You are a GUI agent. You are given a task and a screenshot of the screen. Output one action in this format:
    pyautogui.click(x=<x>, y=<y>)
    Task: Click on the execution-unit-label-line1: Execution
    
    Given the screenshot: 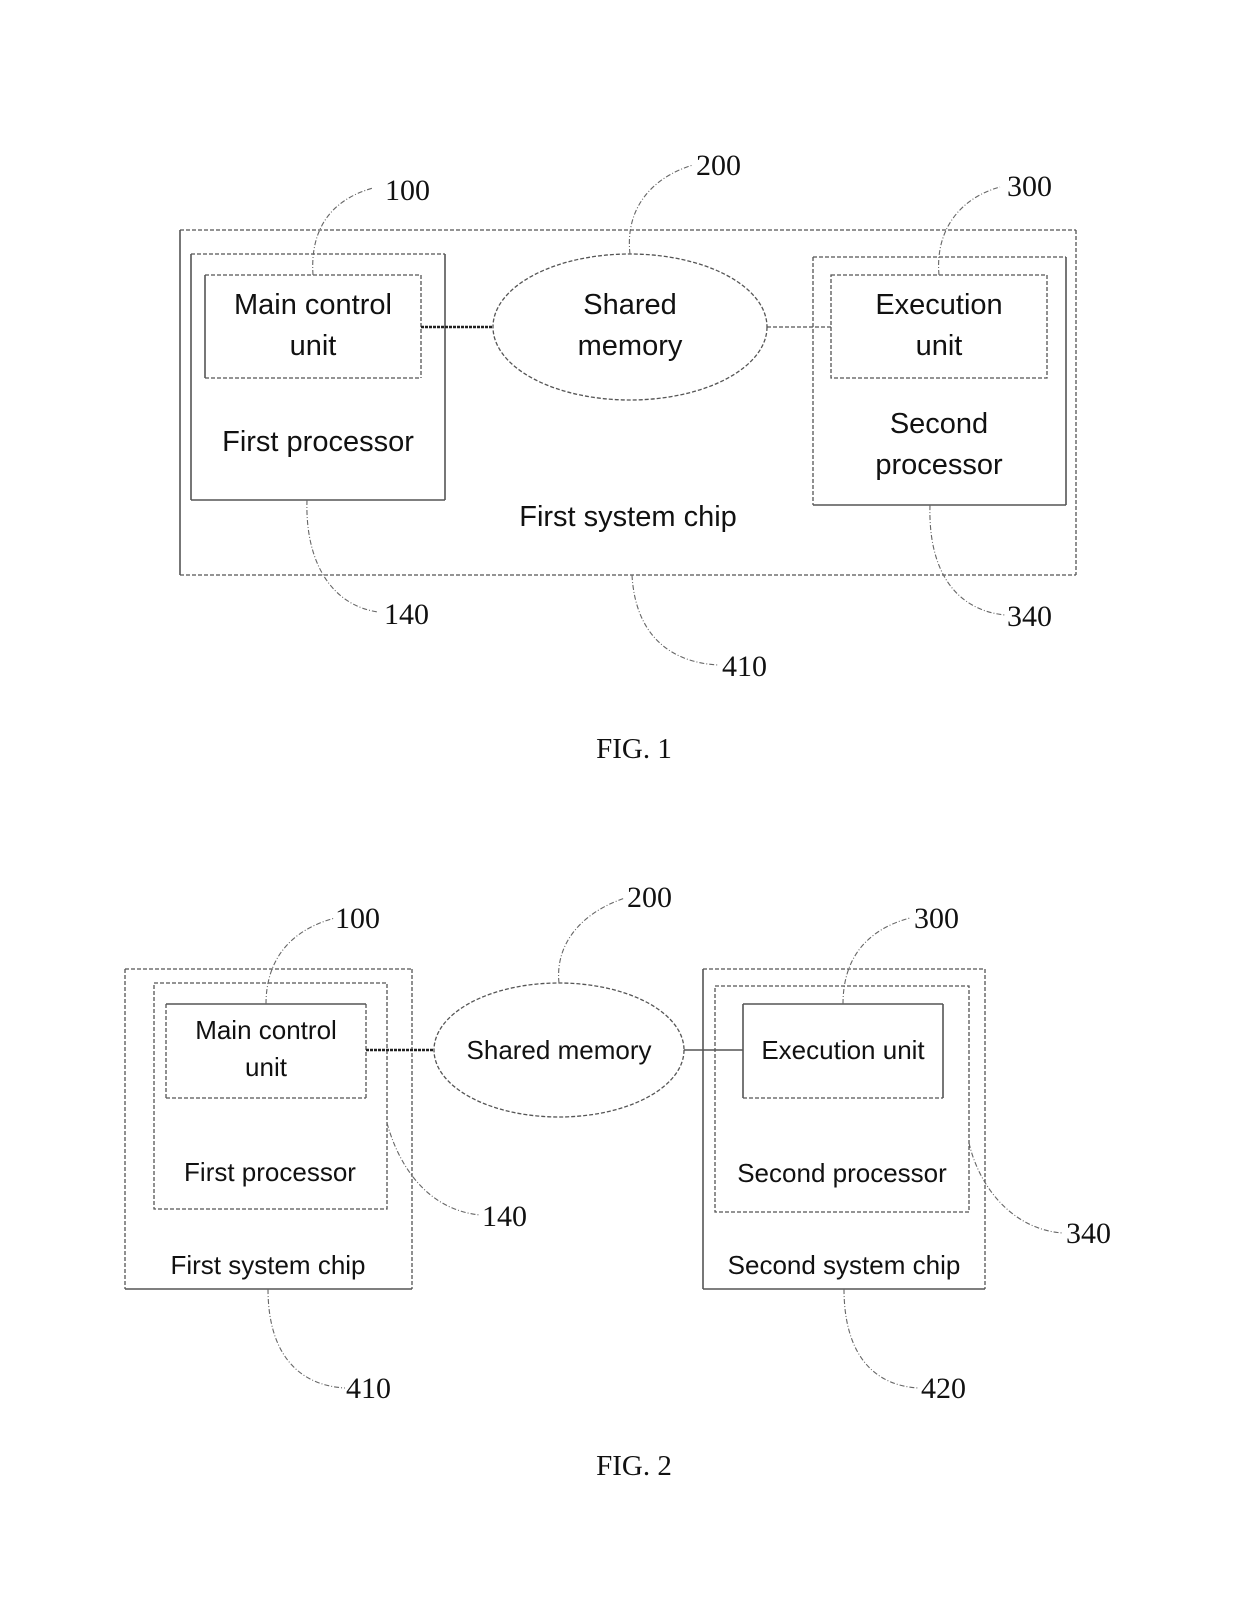 What is the action you would take?
    pyautogui.click(x=938, y=305)
    